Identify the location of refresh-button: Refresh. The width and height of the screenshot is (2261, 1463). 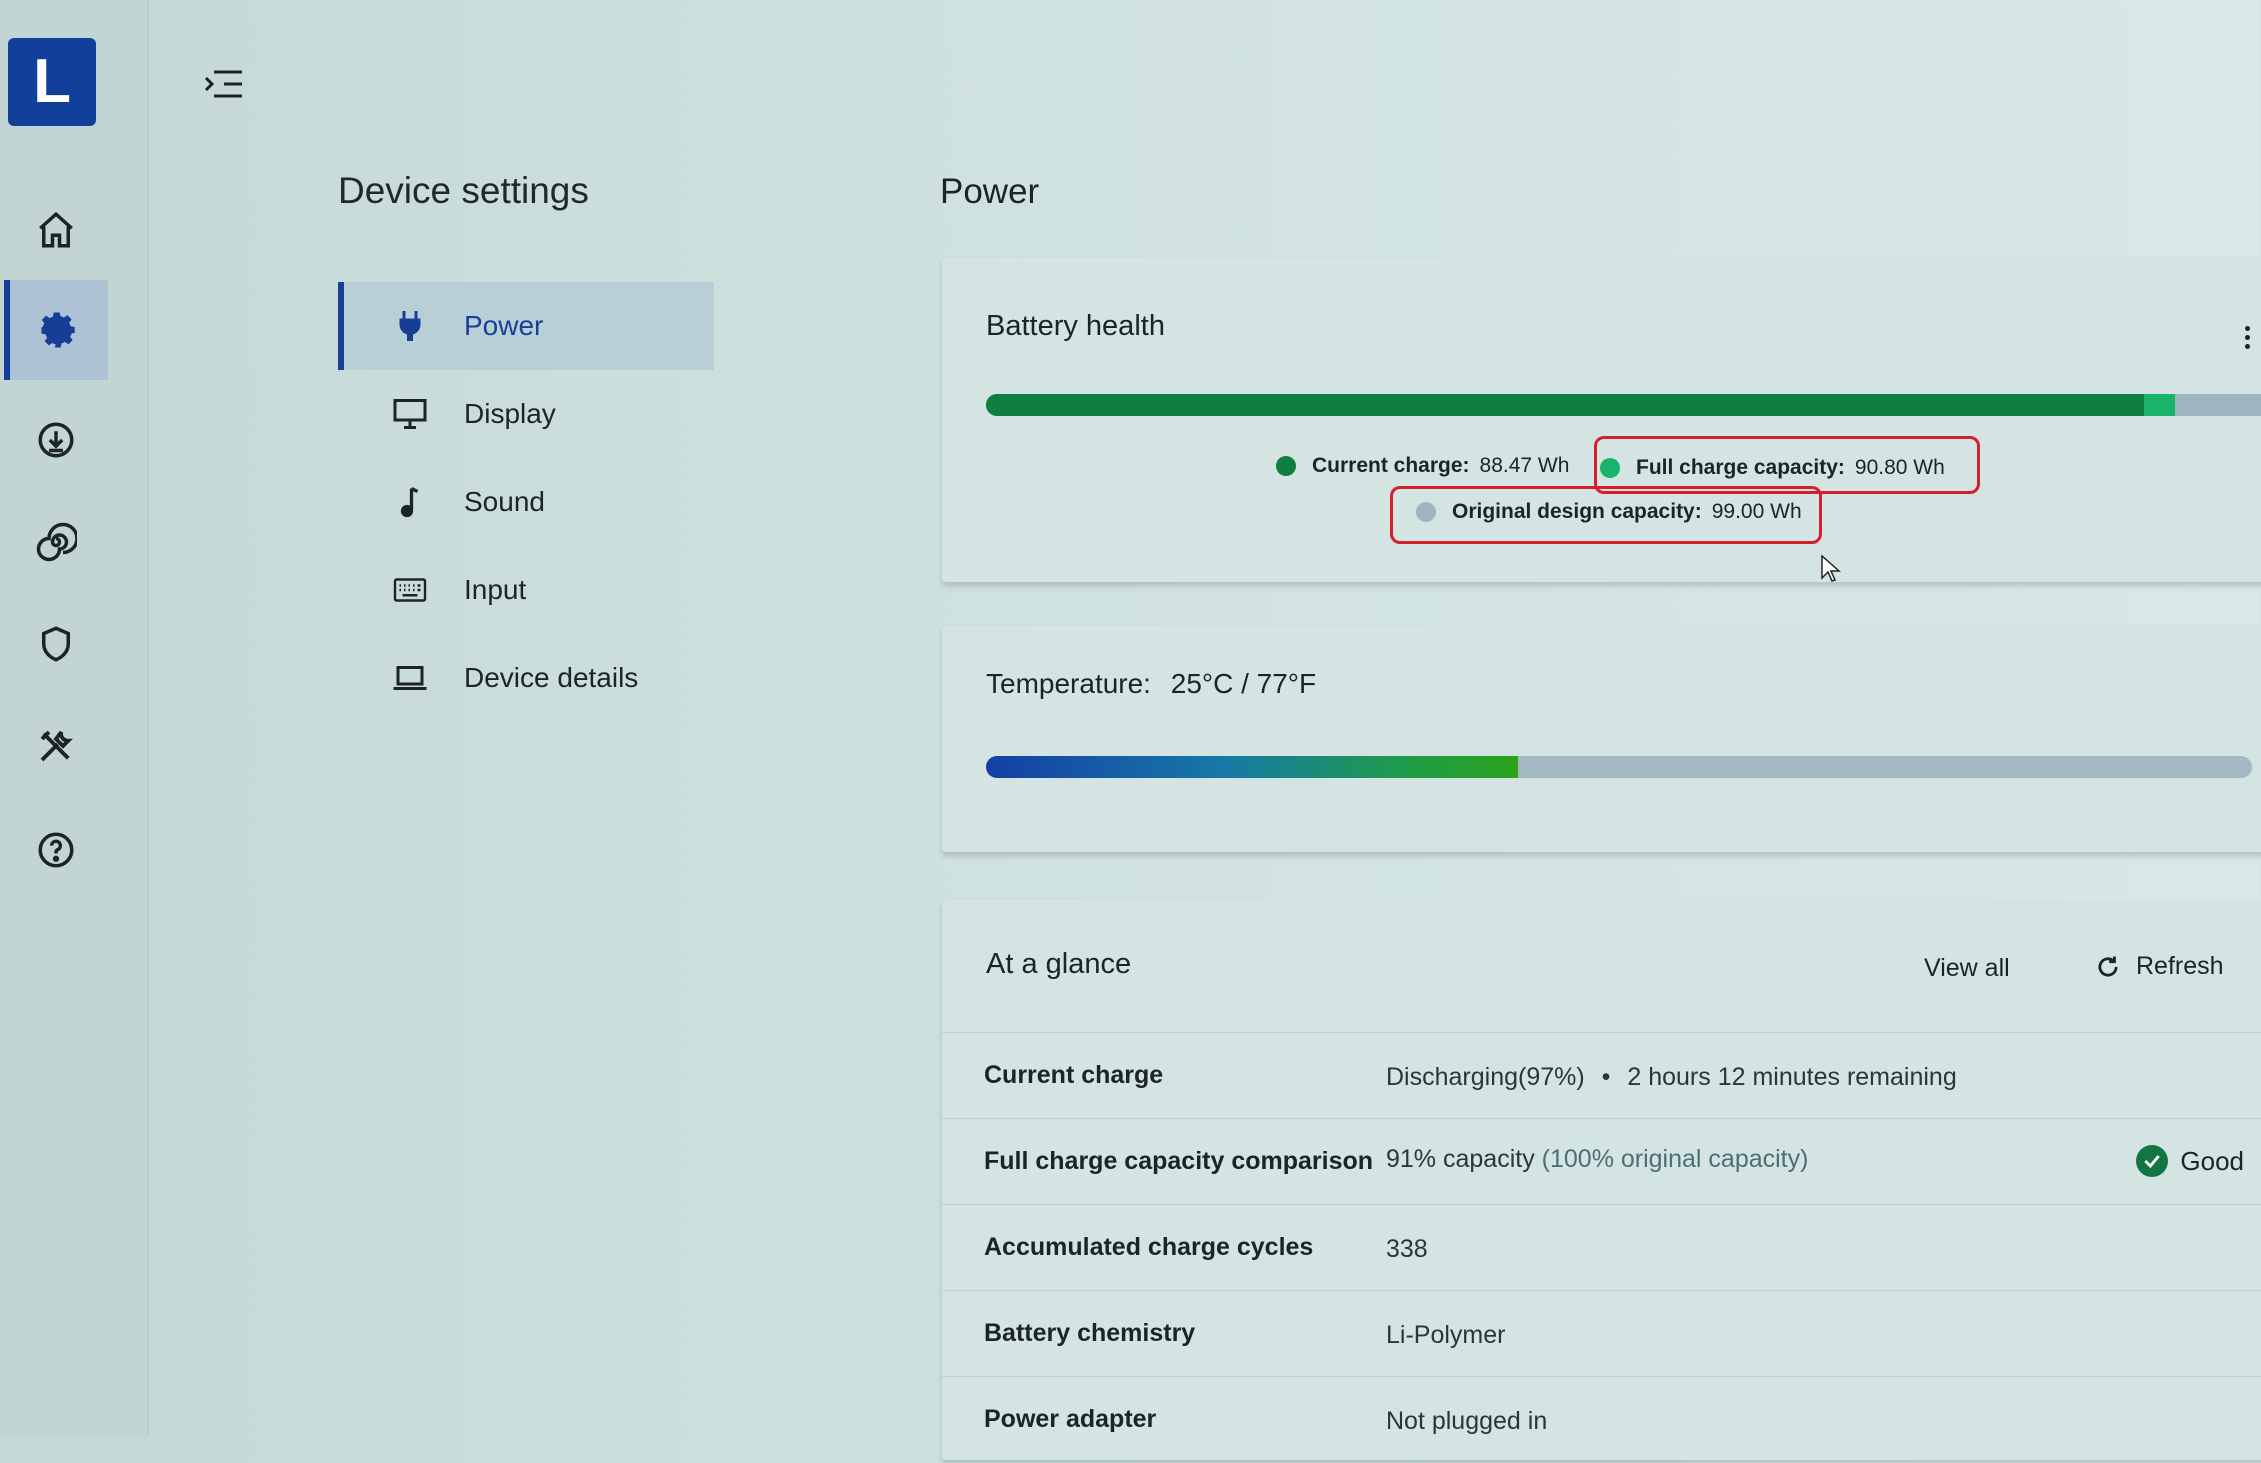
(2159, 966).